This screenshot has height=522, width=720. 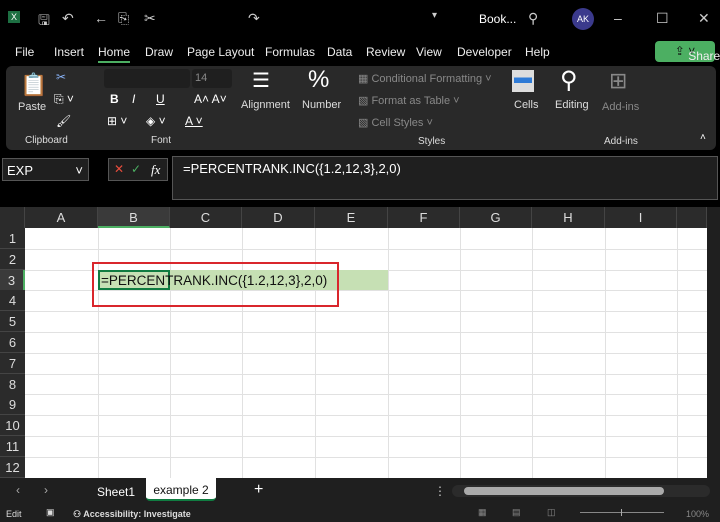 I want to click on normal-view-icon: ▦, so click(x=482, y=512).